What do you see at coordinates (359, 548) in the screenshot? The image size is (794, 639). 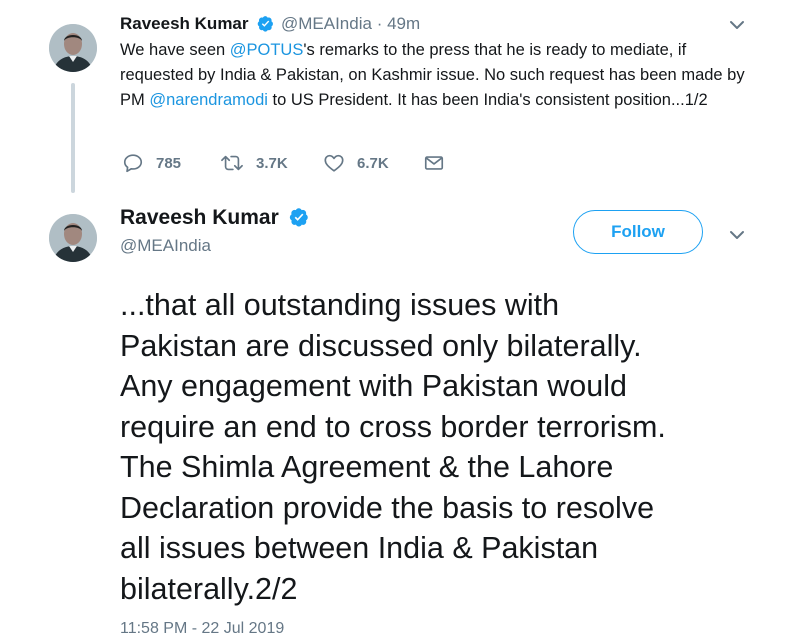 I see `tweet-text-line: all issues between India & Pakistan` at bounding box center [359, 548].